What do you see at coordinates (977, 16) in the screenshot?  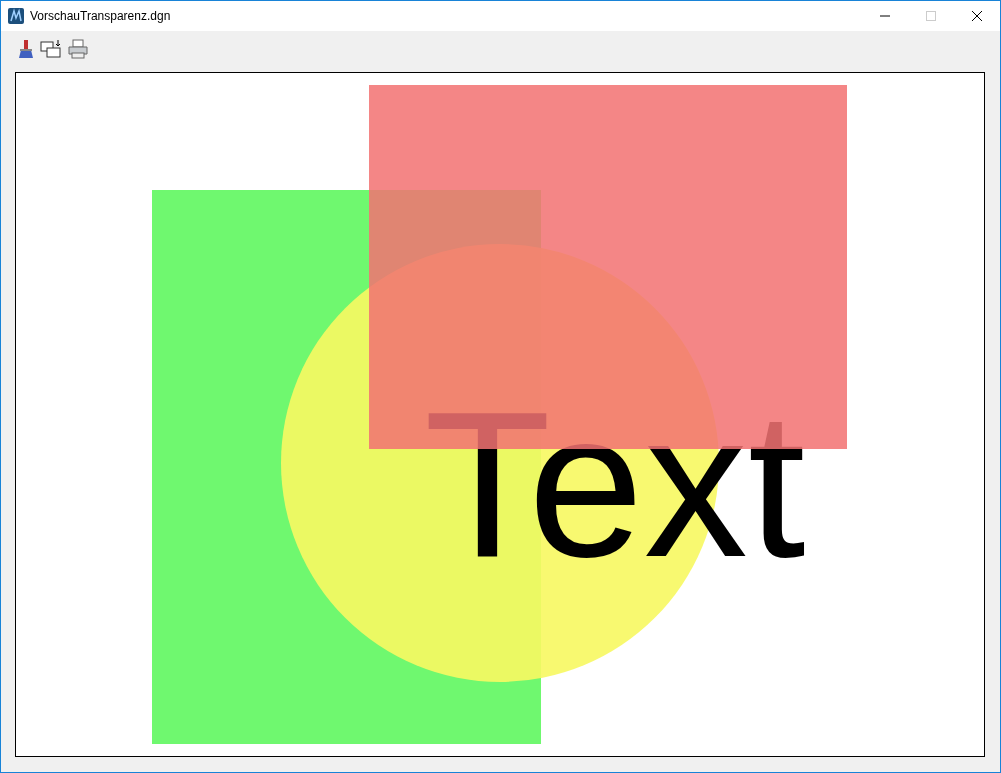 I see `close-icon` at bounding box center [977, 16].